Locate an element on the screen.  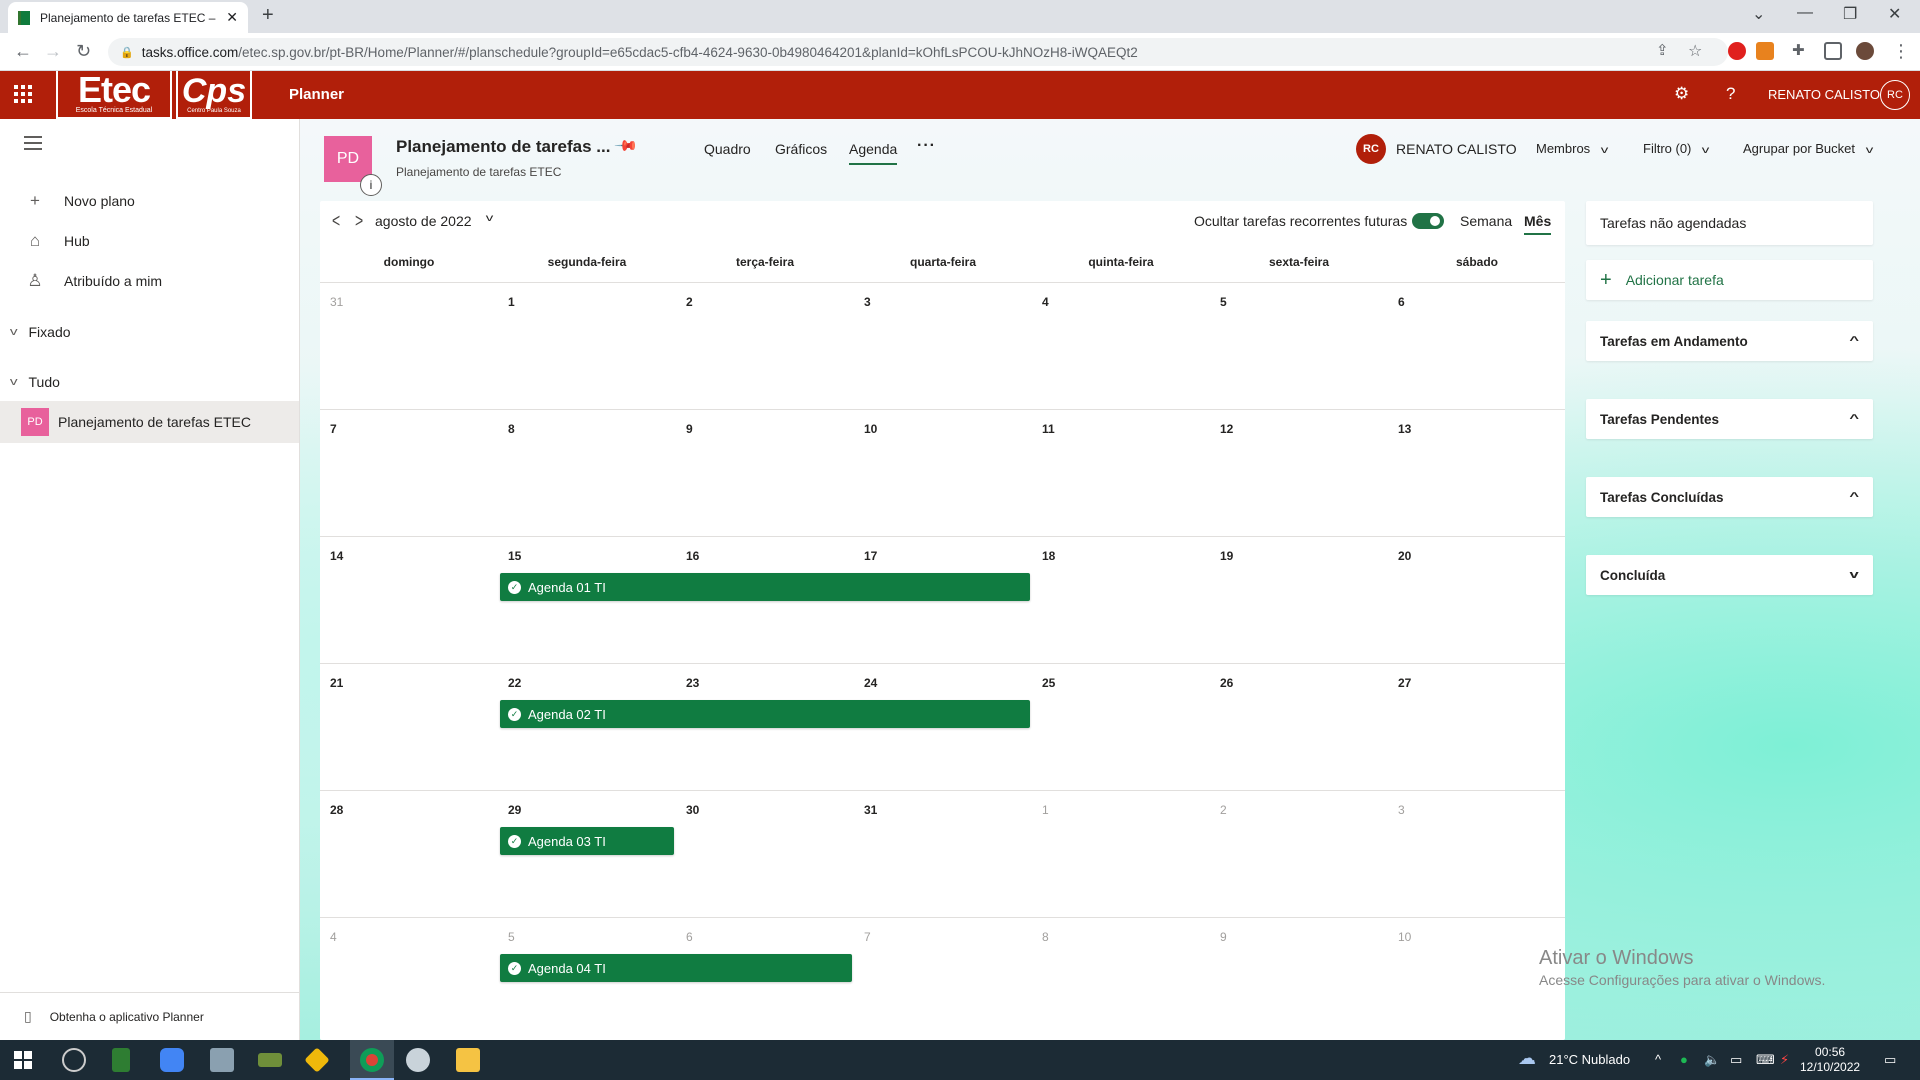
side-panel-icon is located at coordinates (1833, 51).